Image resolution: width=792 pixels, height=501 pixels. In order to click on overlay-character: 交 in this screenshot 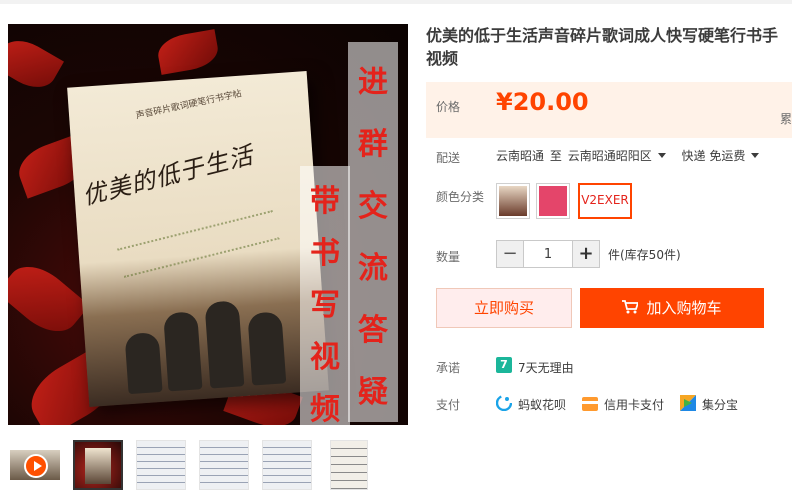, I will do `click(373, 206)`.